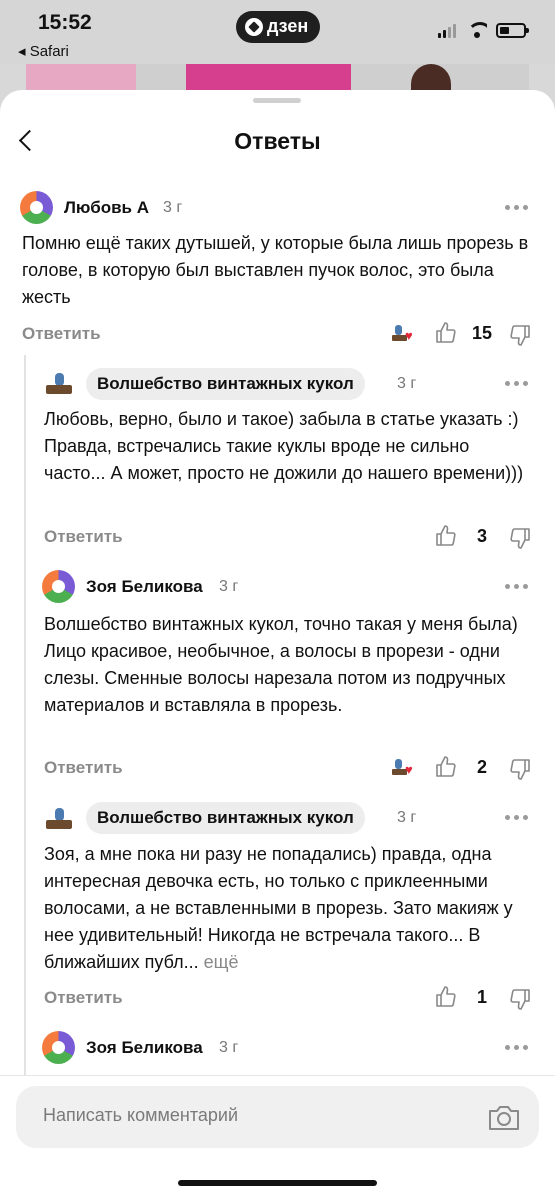 The image size is (555, 1200). I want to click on likes-count: 3, so click(481, 536).